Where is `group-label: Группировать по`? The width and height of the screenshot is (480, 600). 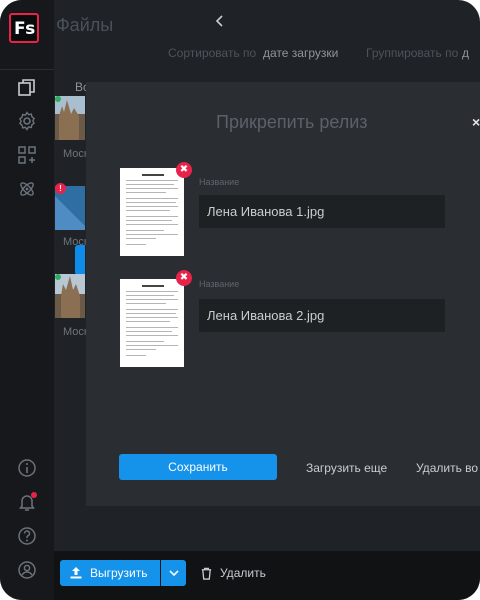
group-label: Группировать по is located at coordinates (412, 53).